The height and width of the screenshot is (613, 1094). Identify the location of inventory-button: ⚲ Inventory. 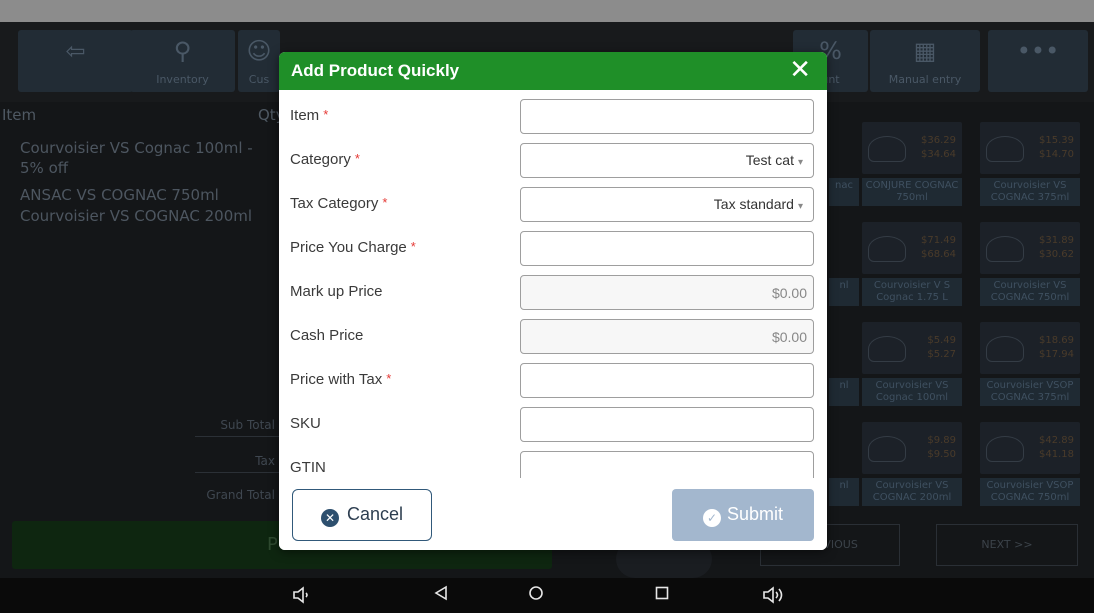
(182, 61).